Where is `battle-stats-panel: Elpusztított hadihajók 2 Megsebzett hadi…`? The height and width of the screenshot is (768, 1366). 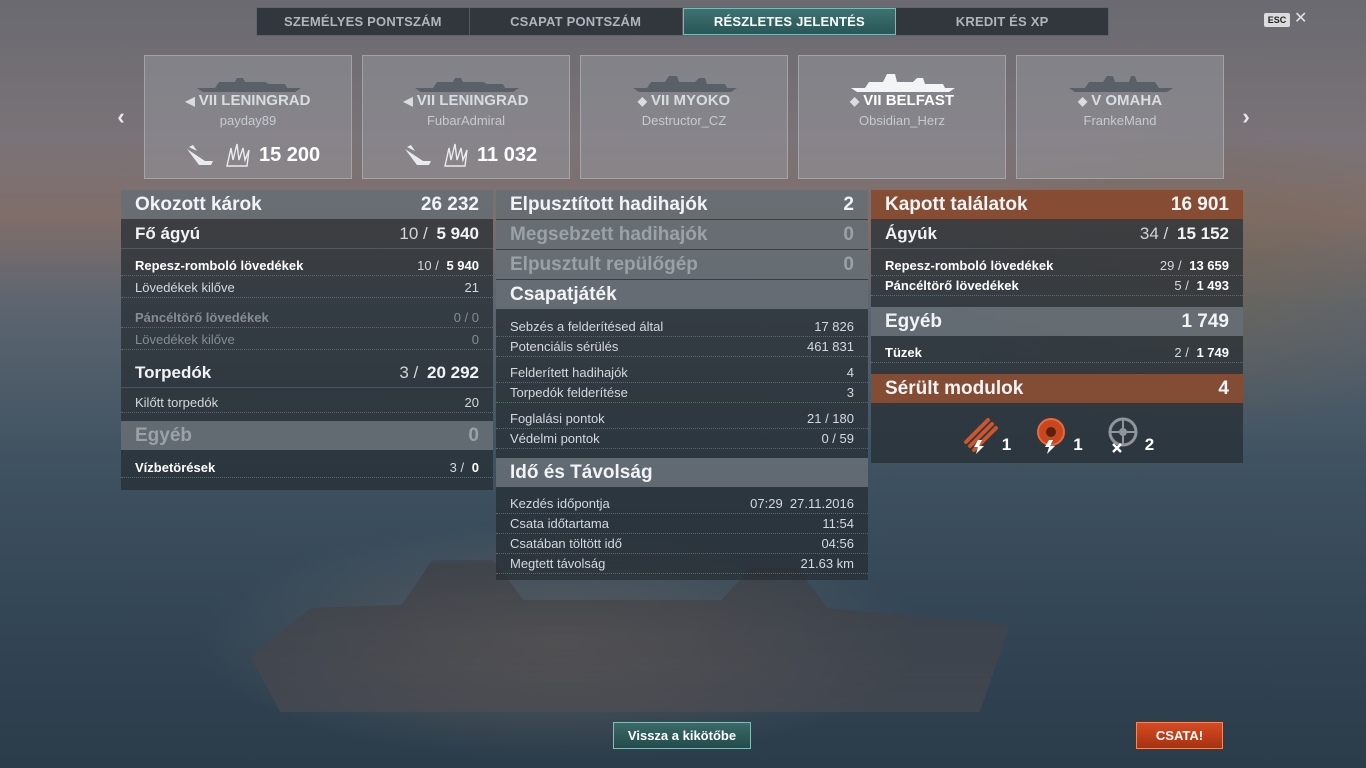
battle-stats-panel: Elpusztított hadihajók 2 Megsebzett hadi… is located at coordinates (682, 385).